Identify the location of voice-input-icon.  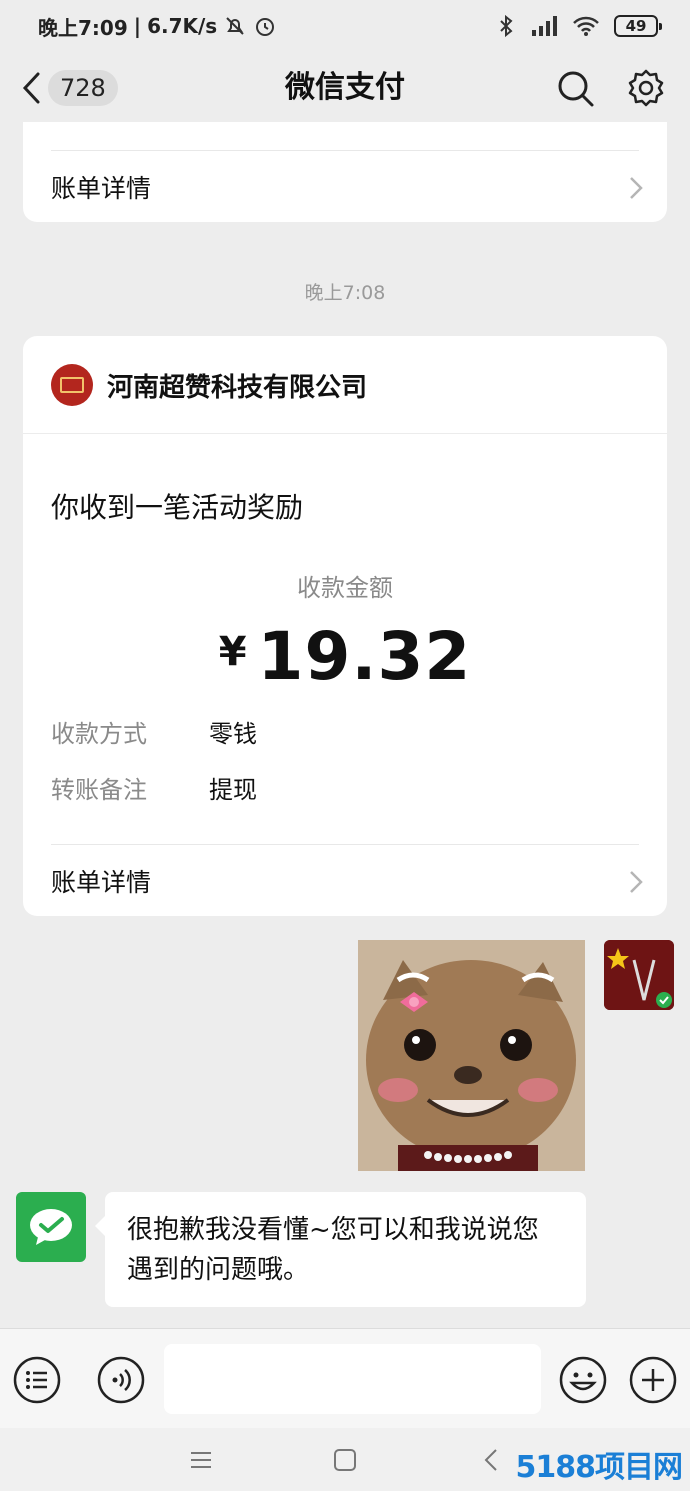
(121, 1380).